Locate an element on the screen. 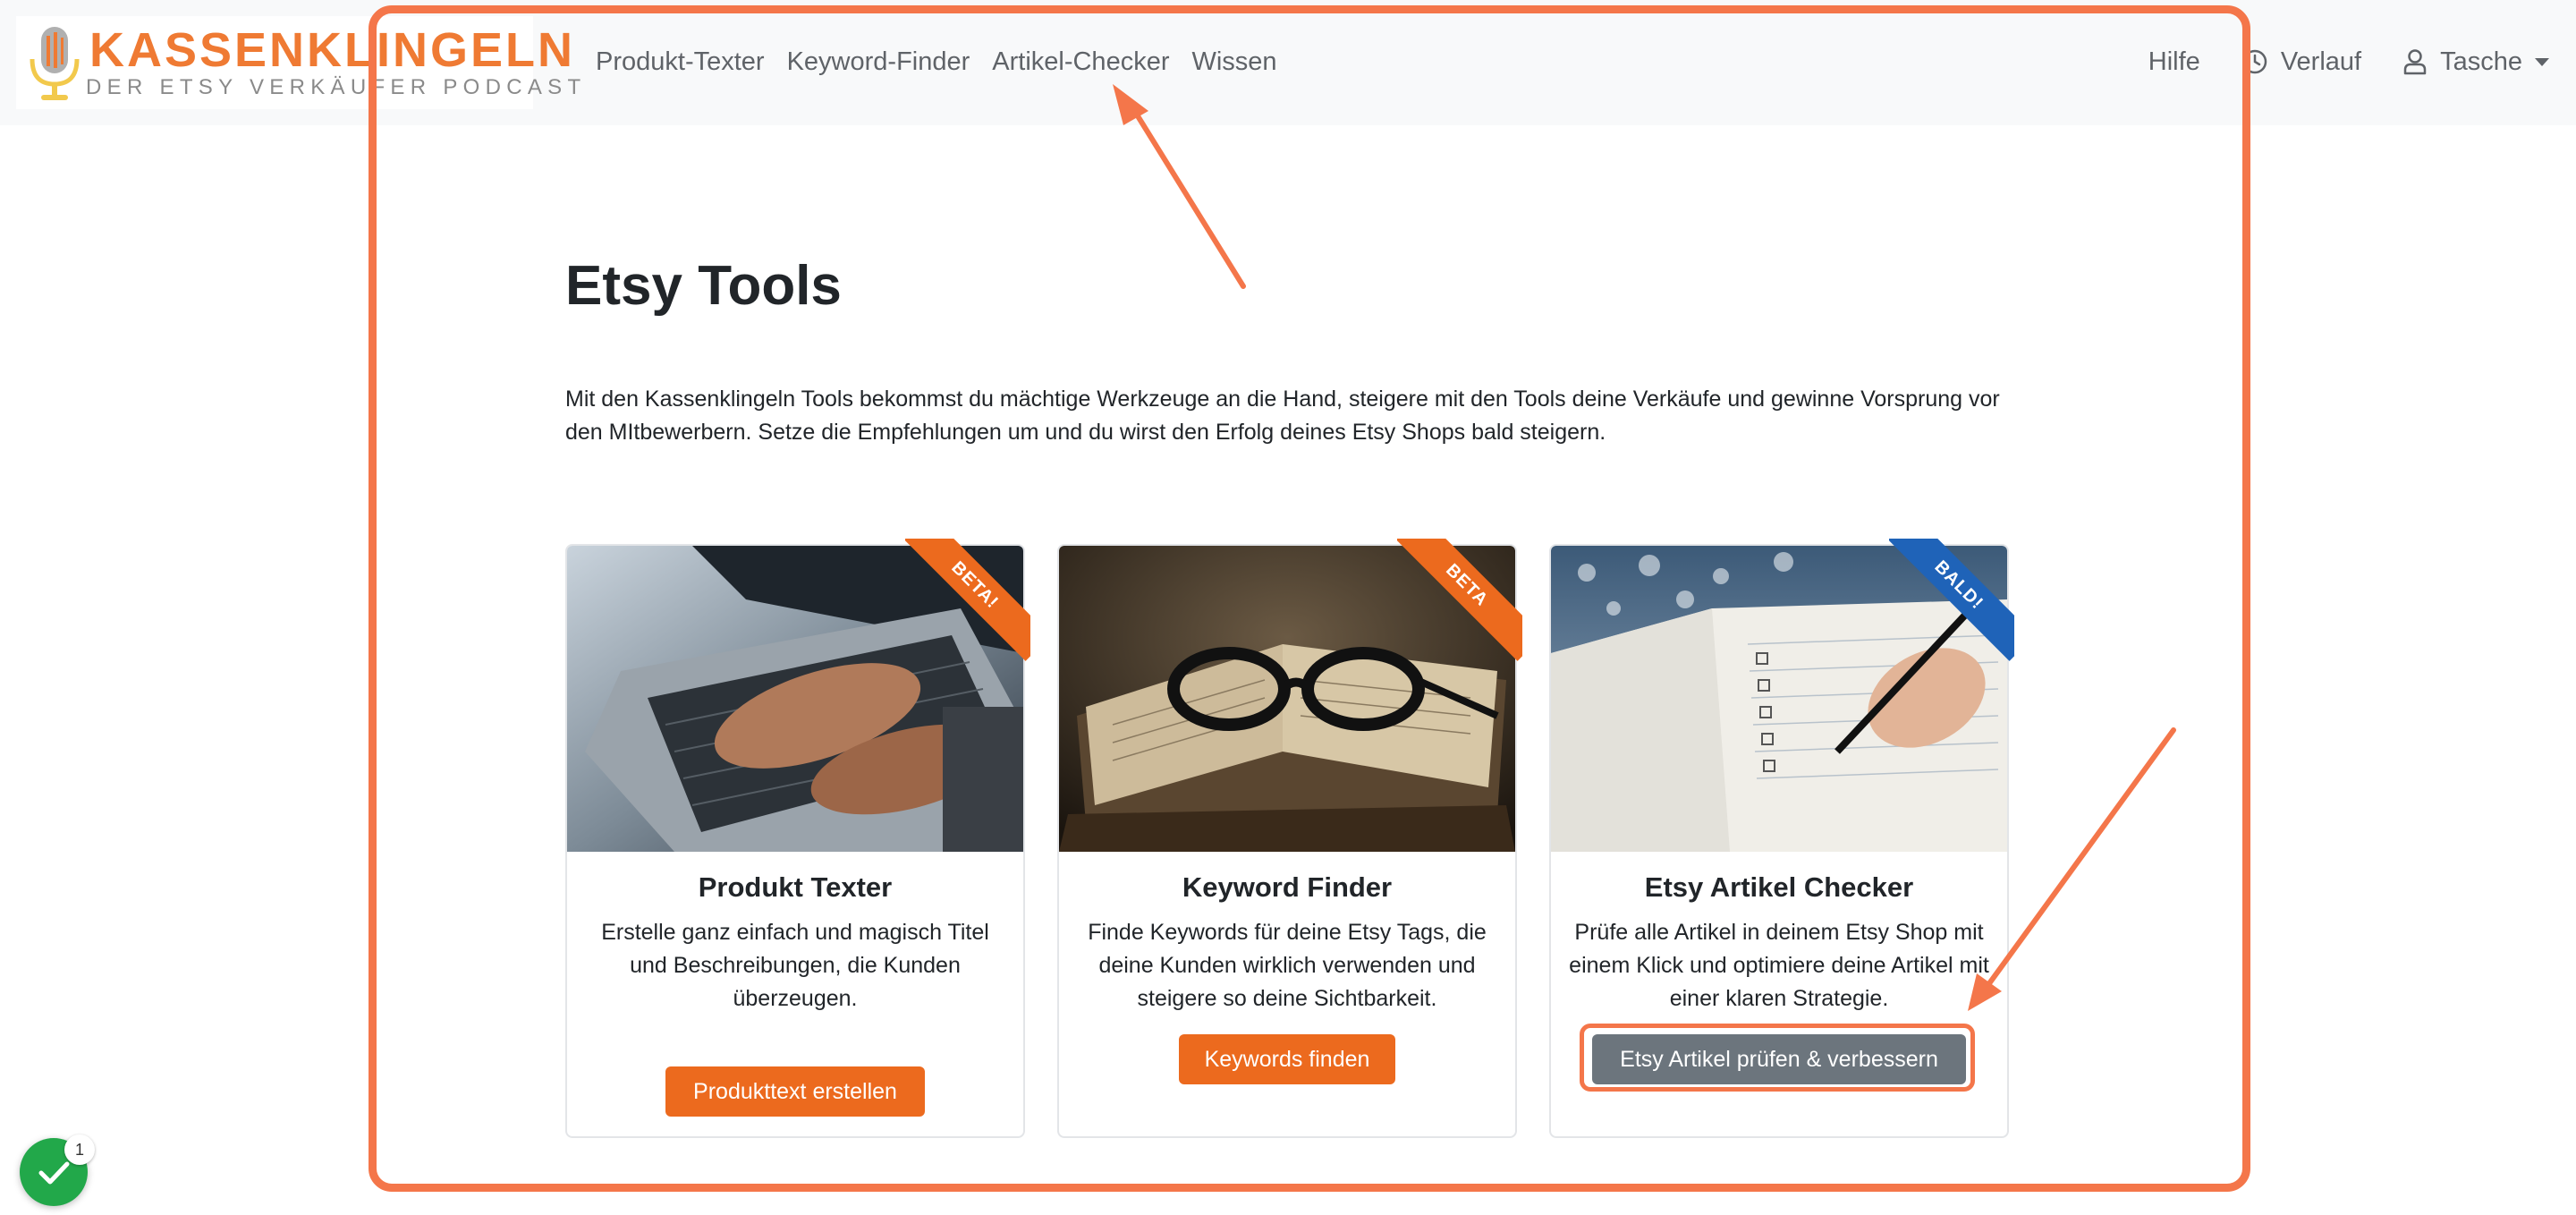 The height and width of the screenshot is (1215, 2576). user-menu-dropdown: Tasche is located at coordinates (2475, 62).